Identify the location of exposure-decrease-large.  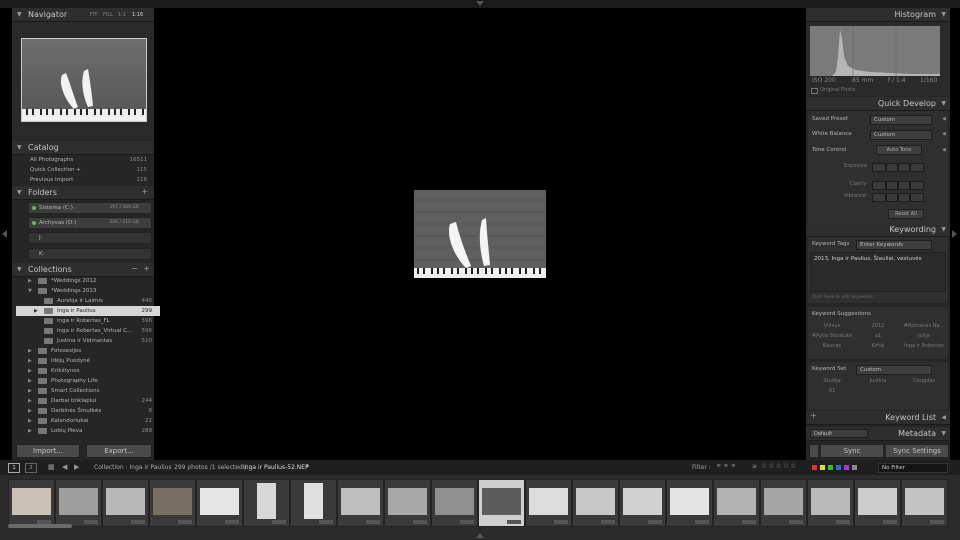
(879, 167).